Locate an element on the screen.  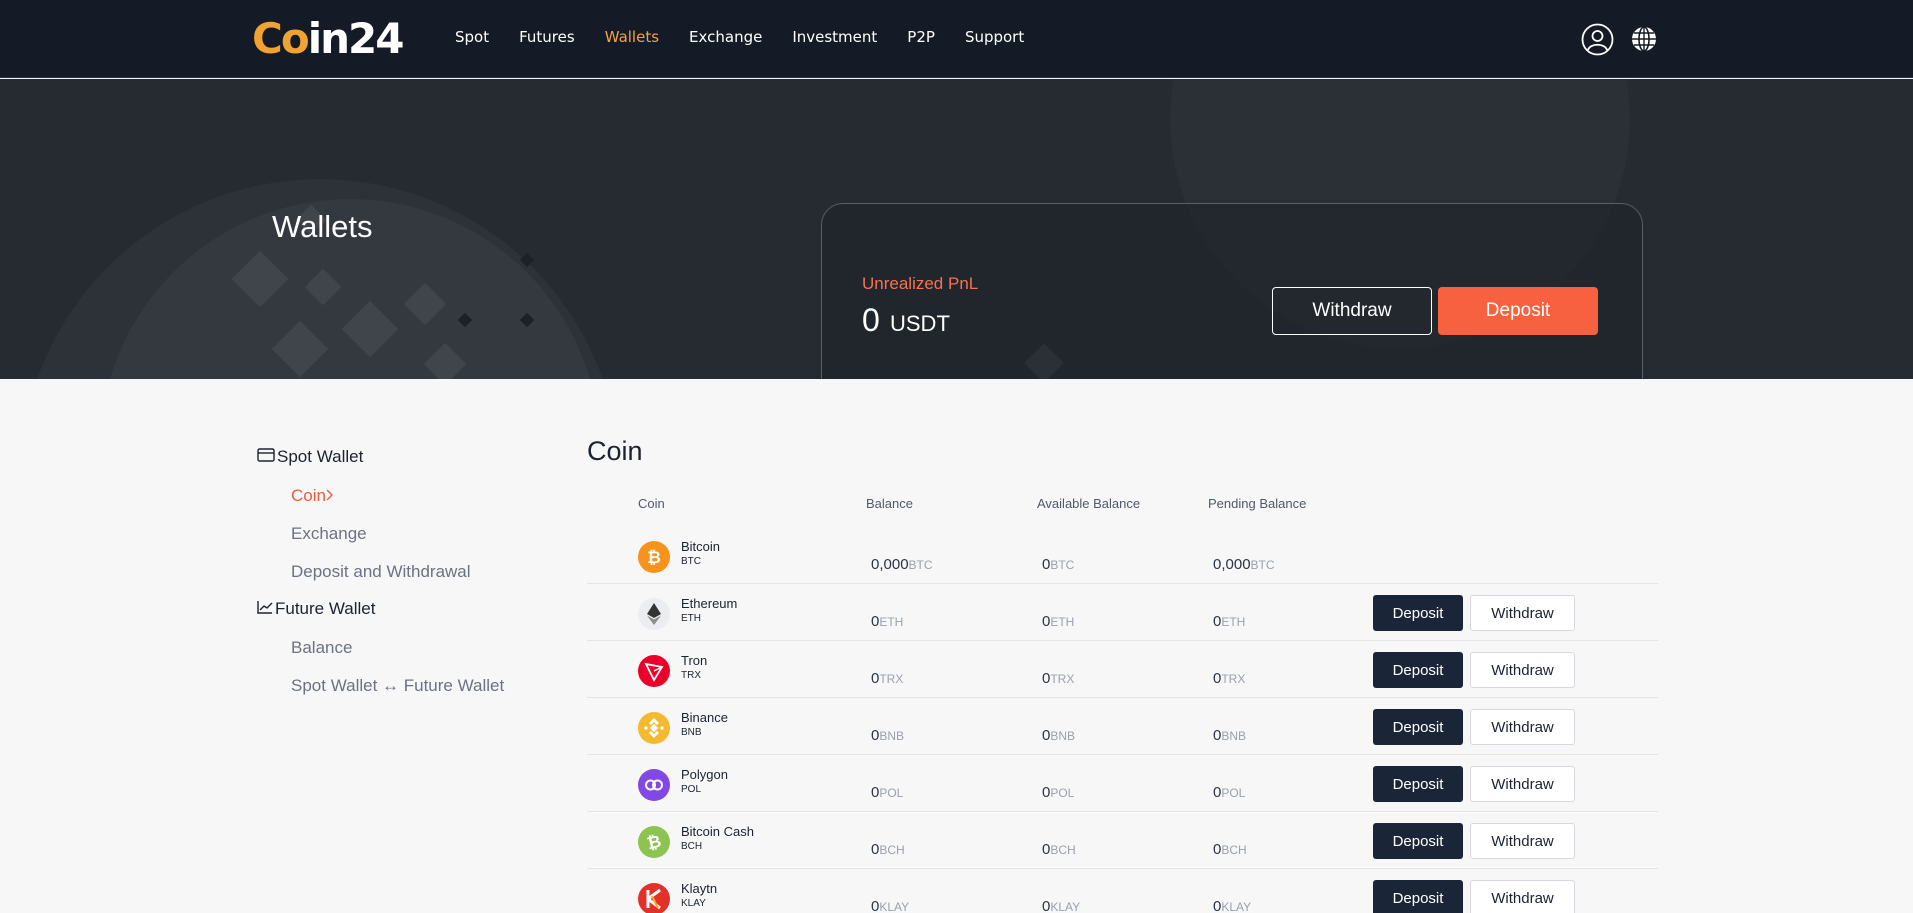
coin-symbol: TRX is located at coordinates (691, 675).